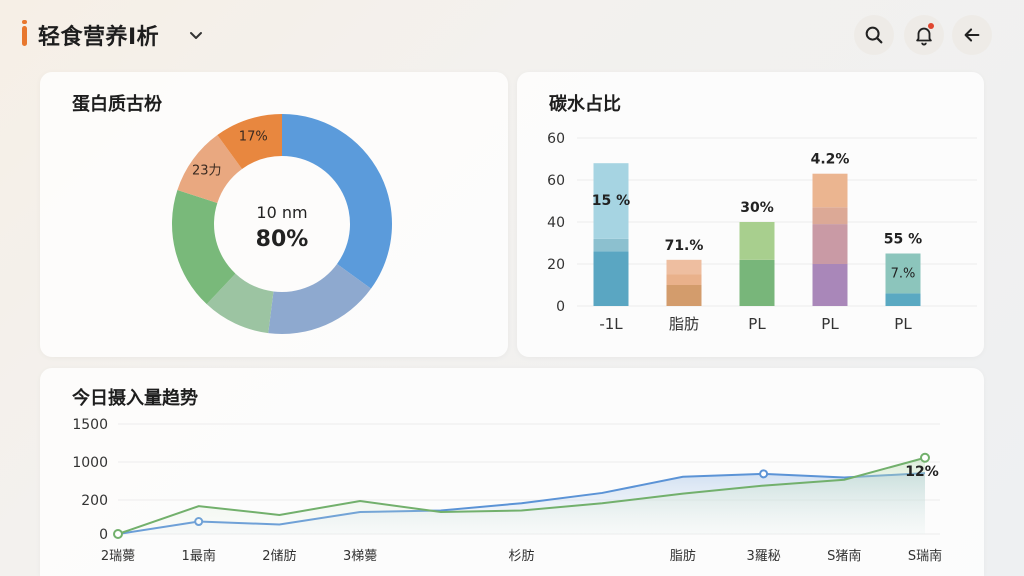 Image resolution: width=1024 pixels, height=576 pixels. I want to click on title-accent-dot, so click(24, 22).